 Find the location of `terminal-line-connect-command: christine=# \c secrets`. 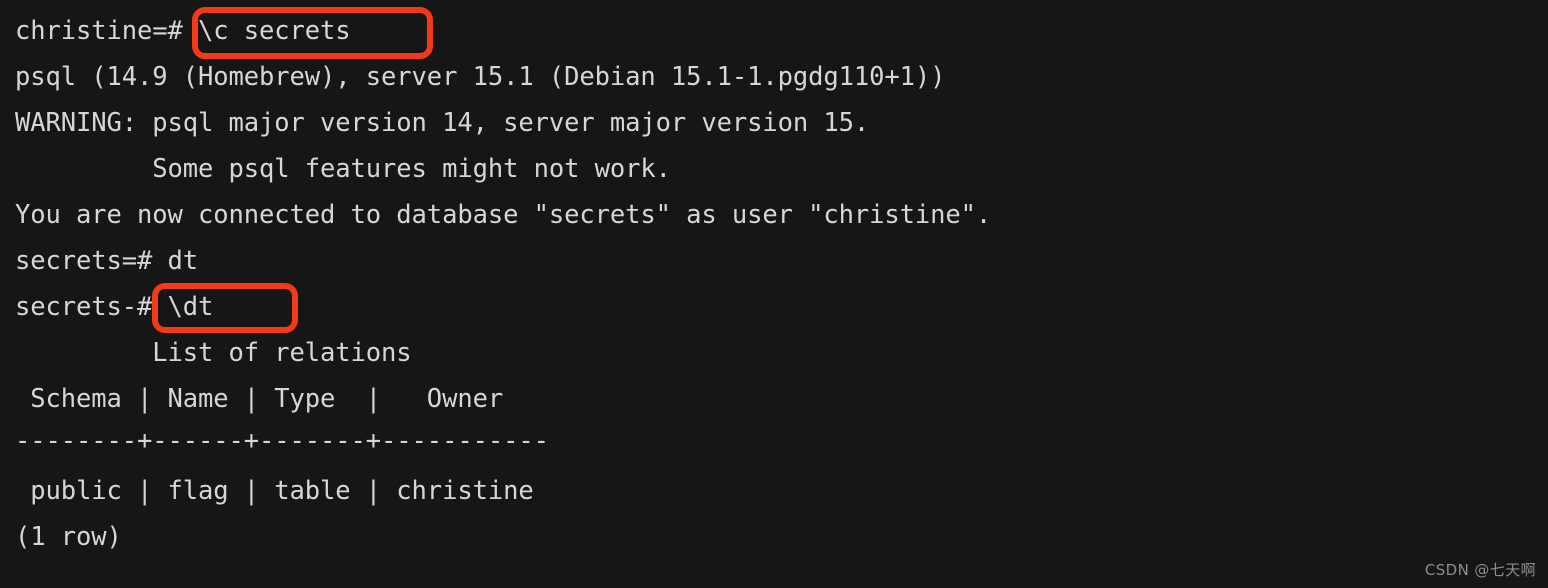

terminal-line-connect-command: christine=# \c secrets is located at coordinates (183, 31).